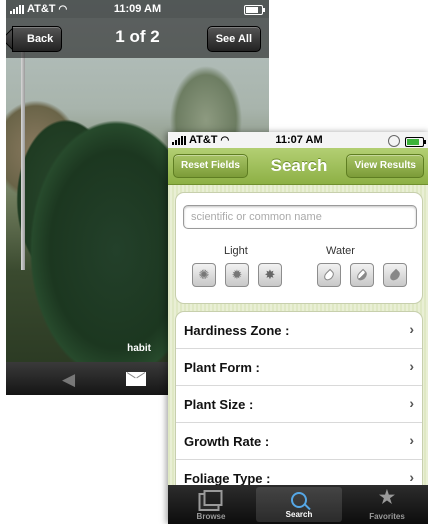 The height and width of the screenshot is (524, 428). I want to click on low-water-button, so click(329, 275).